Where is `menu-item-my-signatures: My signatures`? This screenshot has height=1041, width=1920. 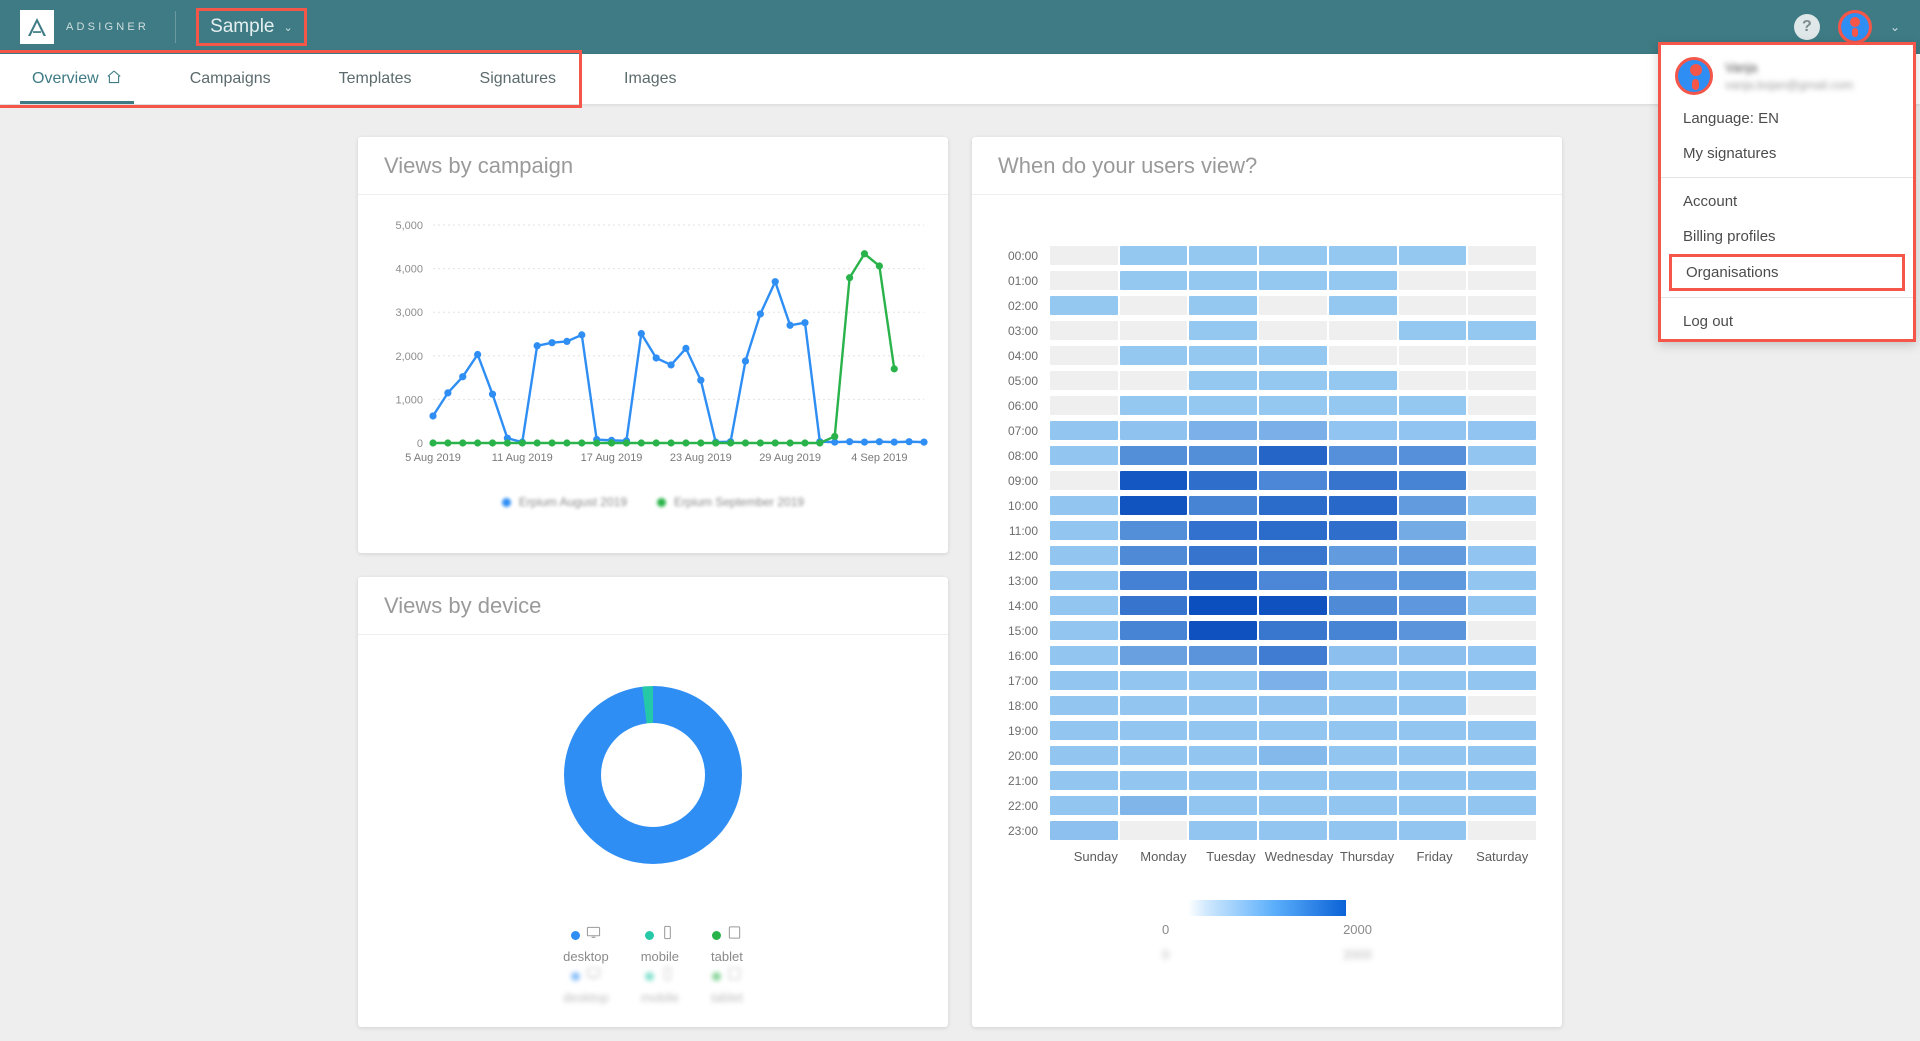 menu-item-my-signatures: My signatures is located at coordinates (1787, 153).